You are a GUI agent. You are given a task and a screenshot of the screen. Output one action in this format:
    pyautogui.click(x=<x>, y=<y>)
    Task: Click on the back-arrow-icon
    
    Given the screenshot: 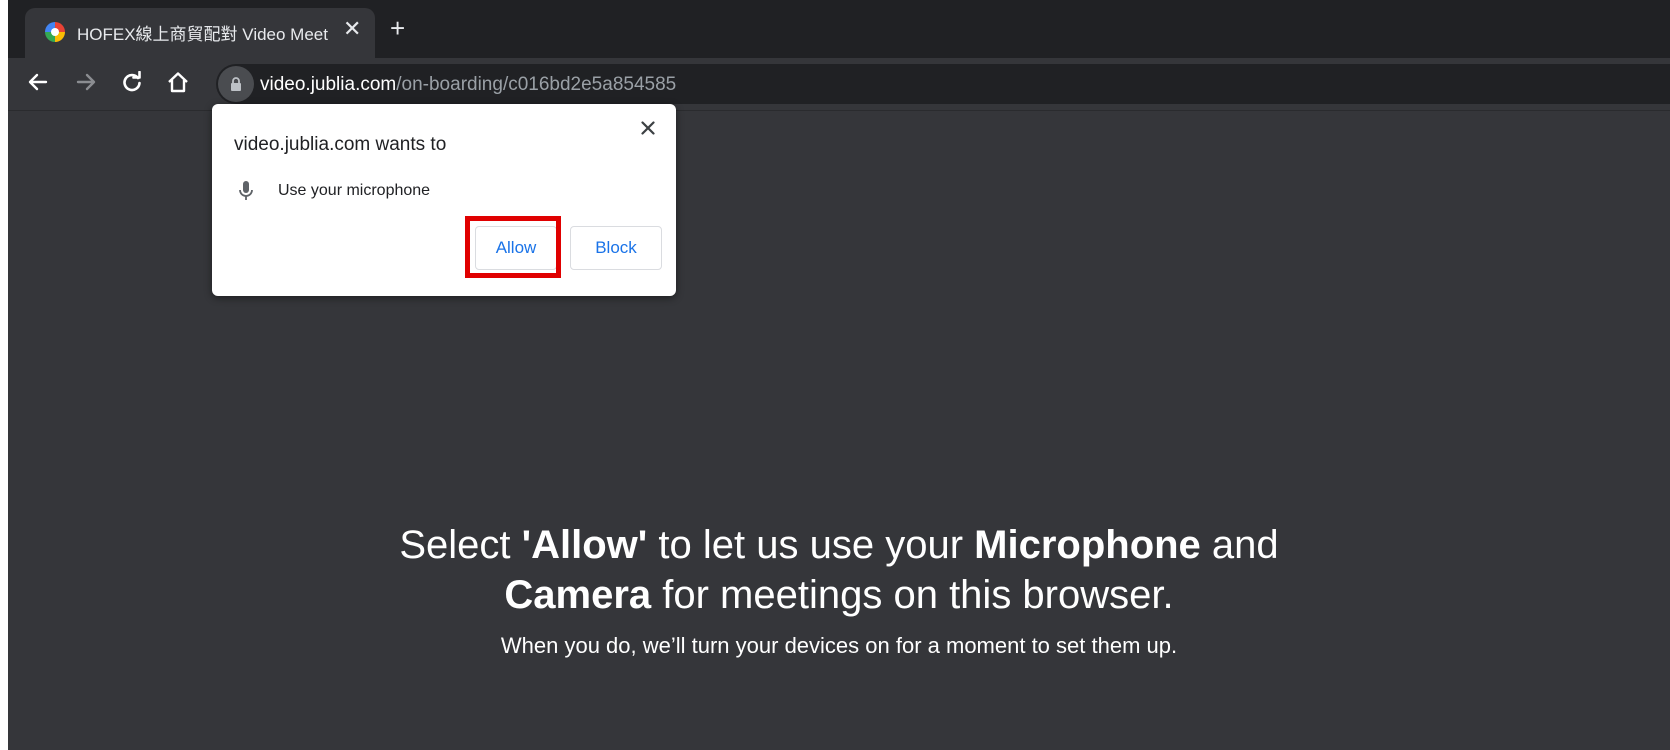 What is the action you would take?
    pyautogui.click(x=38, y=82)
    